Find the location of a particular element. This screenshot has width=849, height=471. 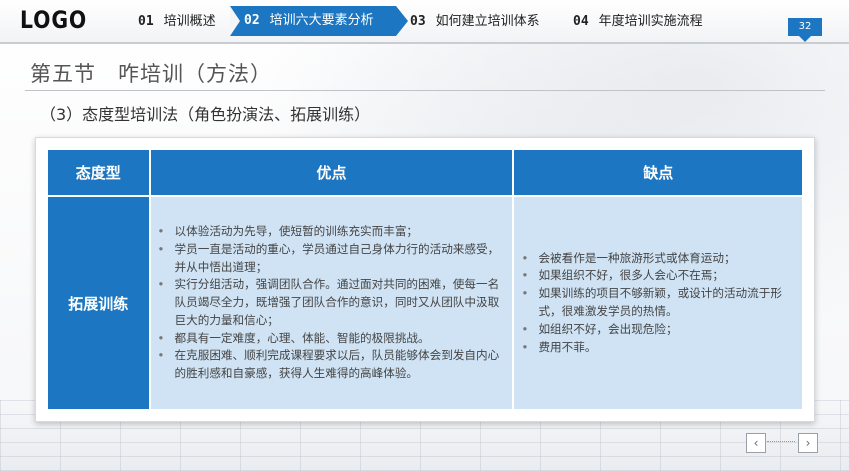

nav-number: 04 is located at coordinates (581, 21).